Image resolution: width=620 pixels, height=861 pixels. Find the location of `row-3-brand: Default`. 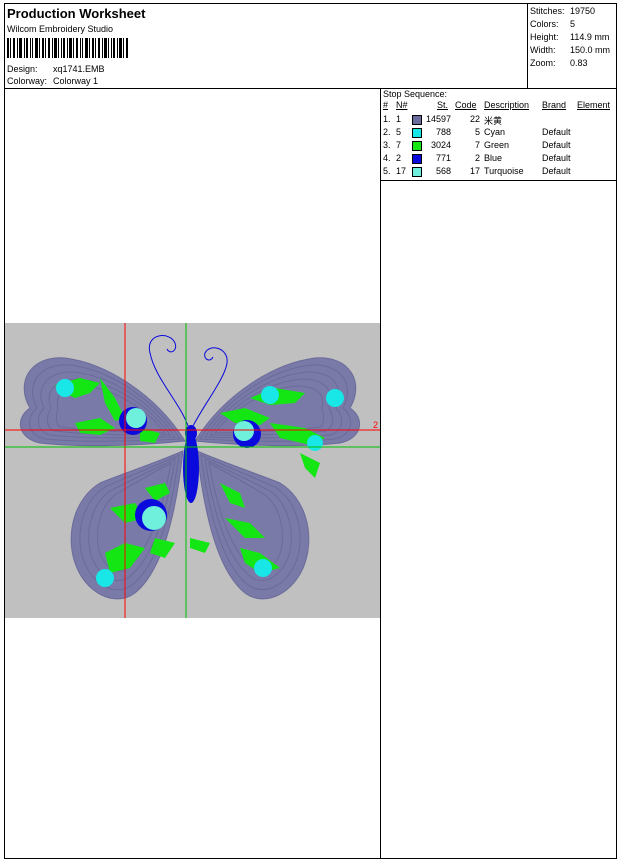

row-3-brand: Default is located at coordinates (556, 145).